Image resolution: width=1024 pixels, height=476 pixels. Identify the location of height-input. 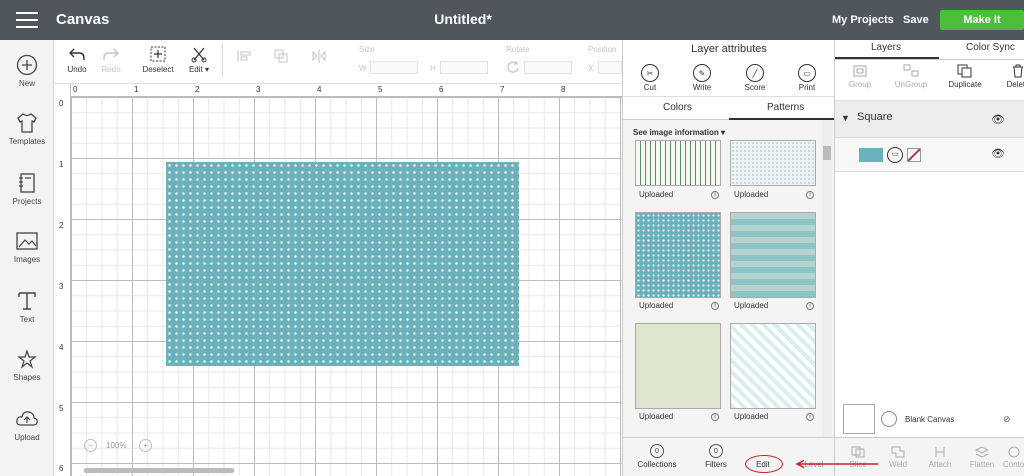
(464, 67).